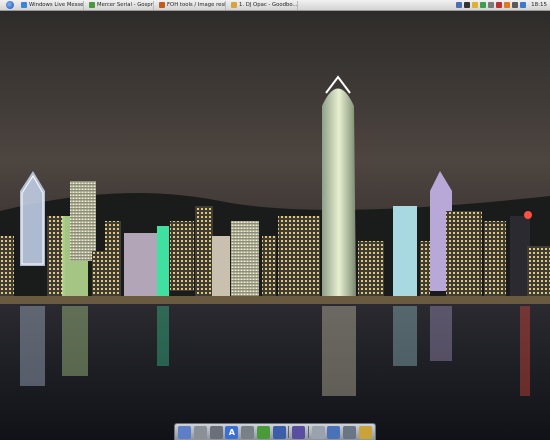  Describe the element at coordinates (350, 432) in the screenshot. I see `photo-icon` at that location.